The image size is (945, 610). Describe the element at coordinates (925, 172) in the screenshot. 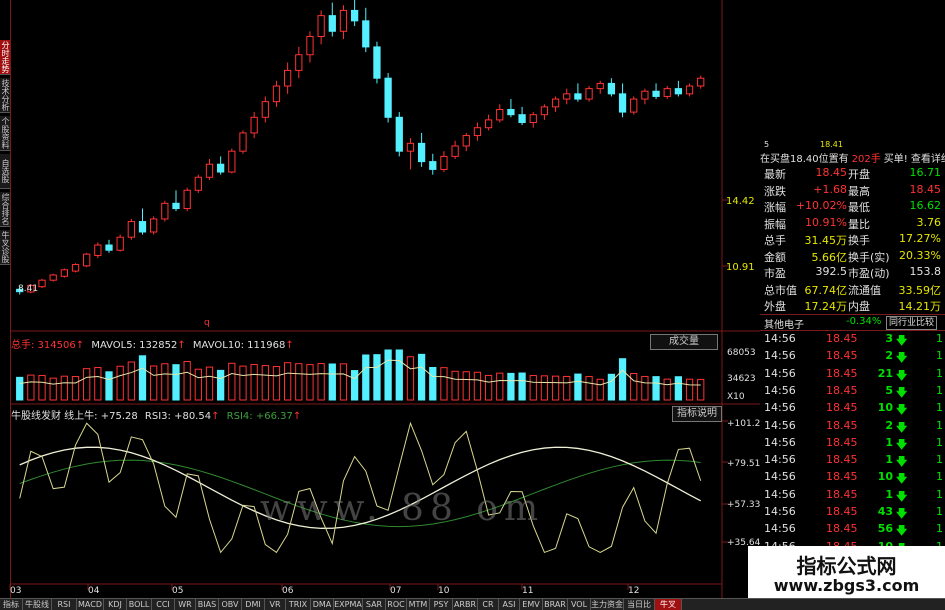

I see `quote-value: 16.71` at that location.